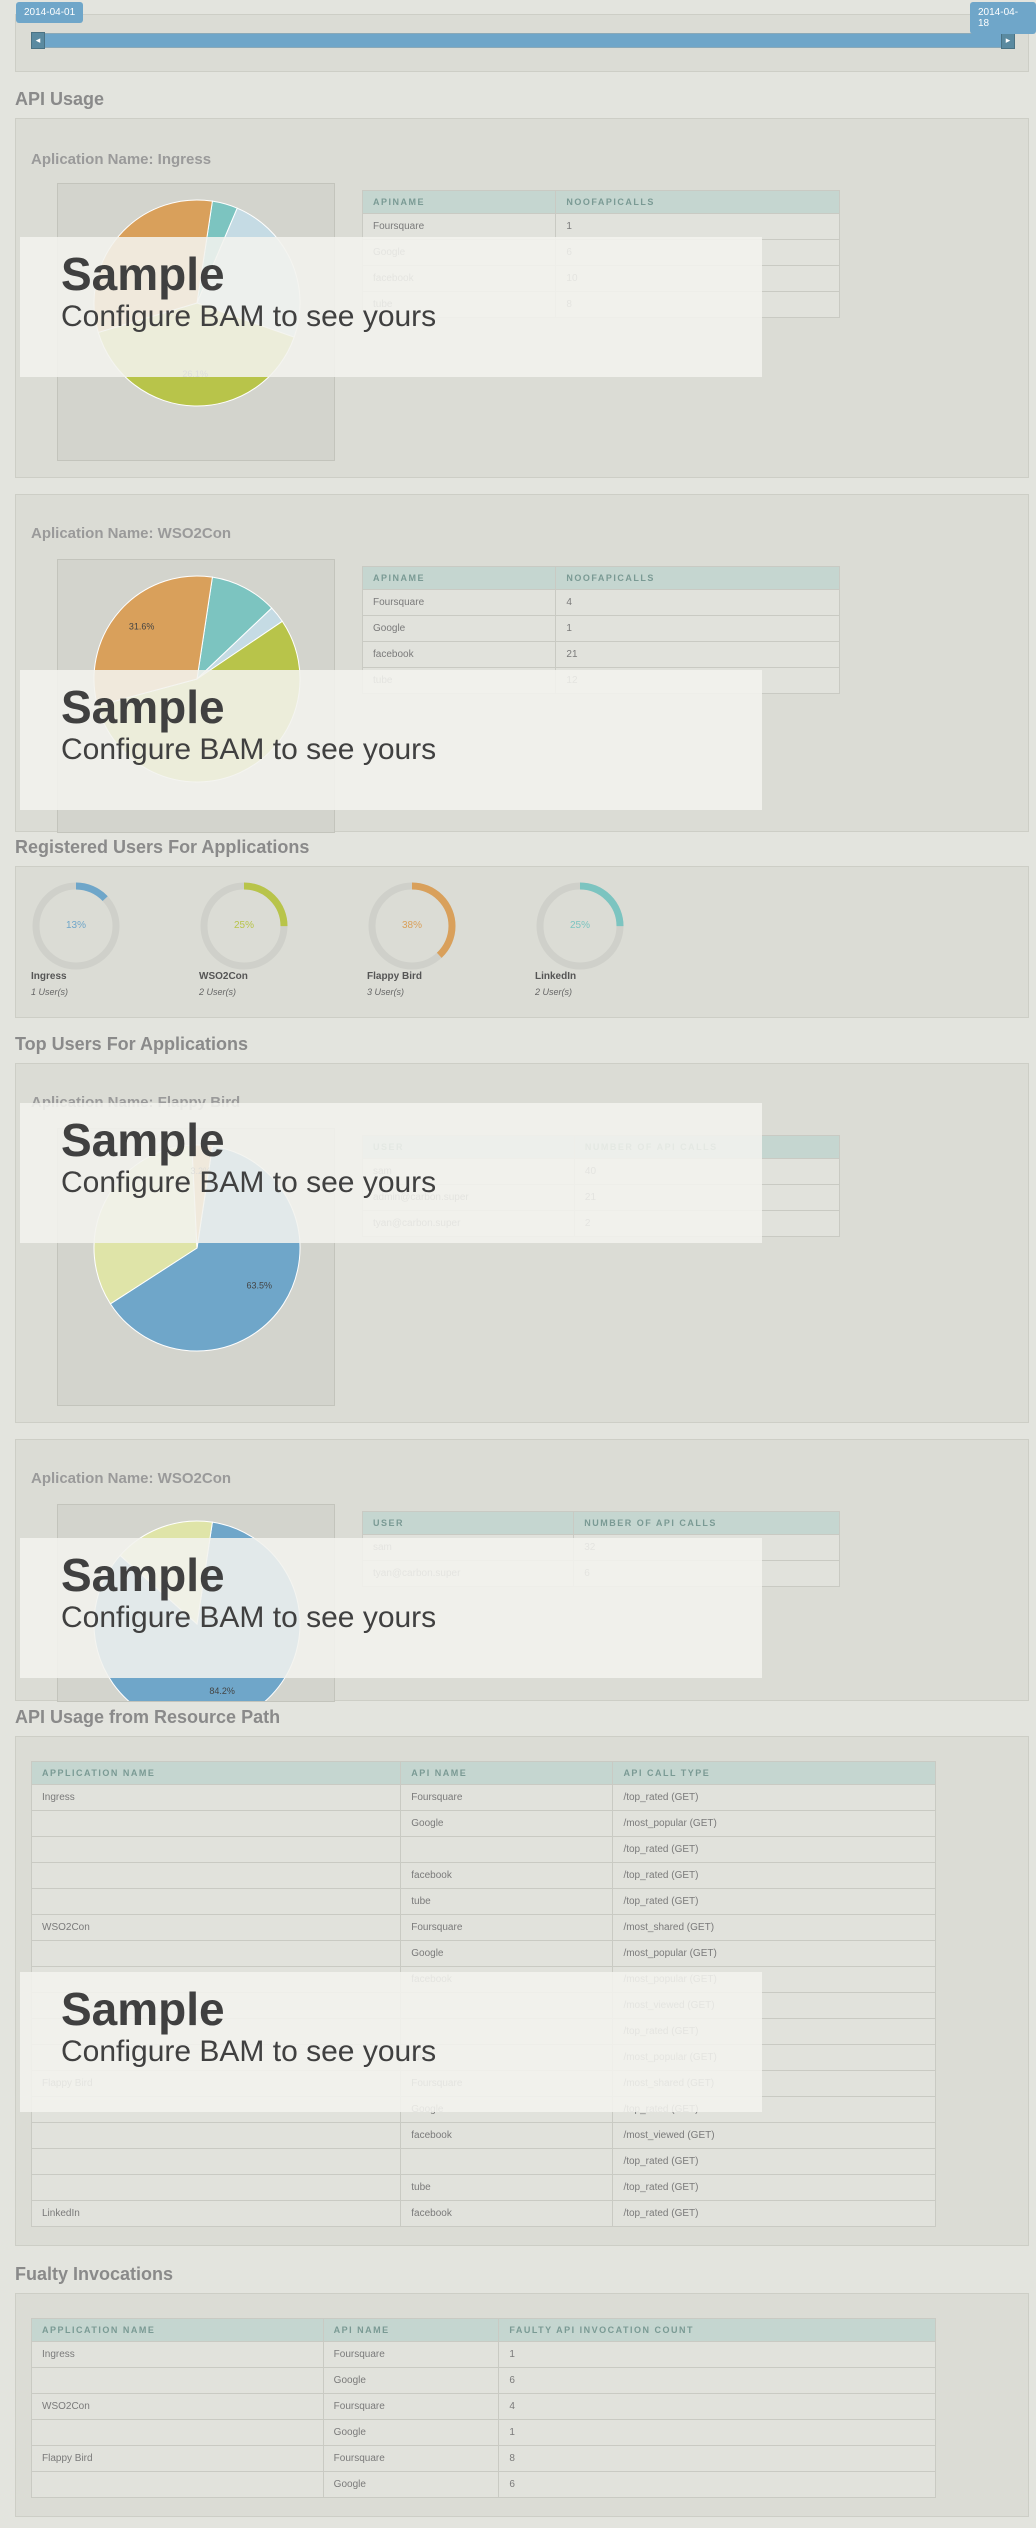 This screenshot has height=2528, width=1036. Describe the element at coordinates (94, 2274) in the screenshot. I see `section-title-faulty: Fualty Invocations` at that location.